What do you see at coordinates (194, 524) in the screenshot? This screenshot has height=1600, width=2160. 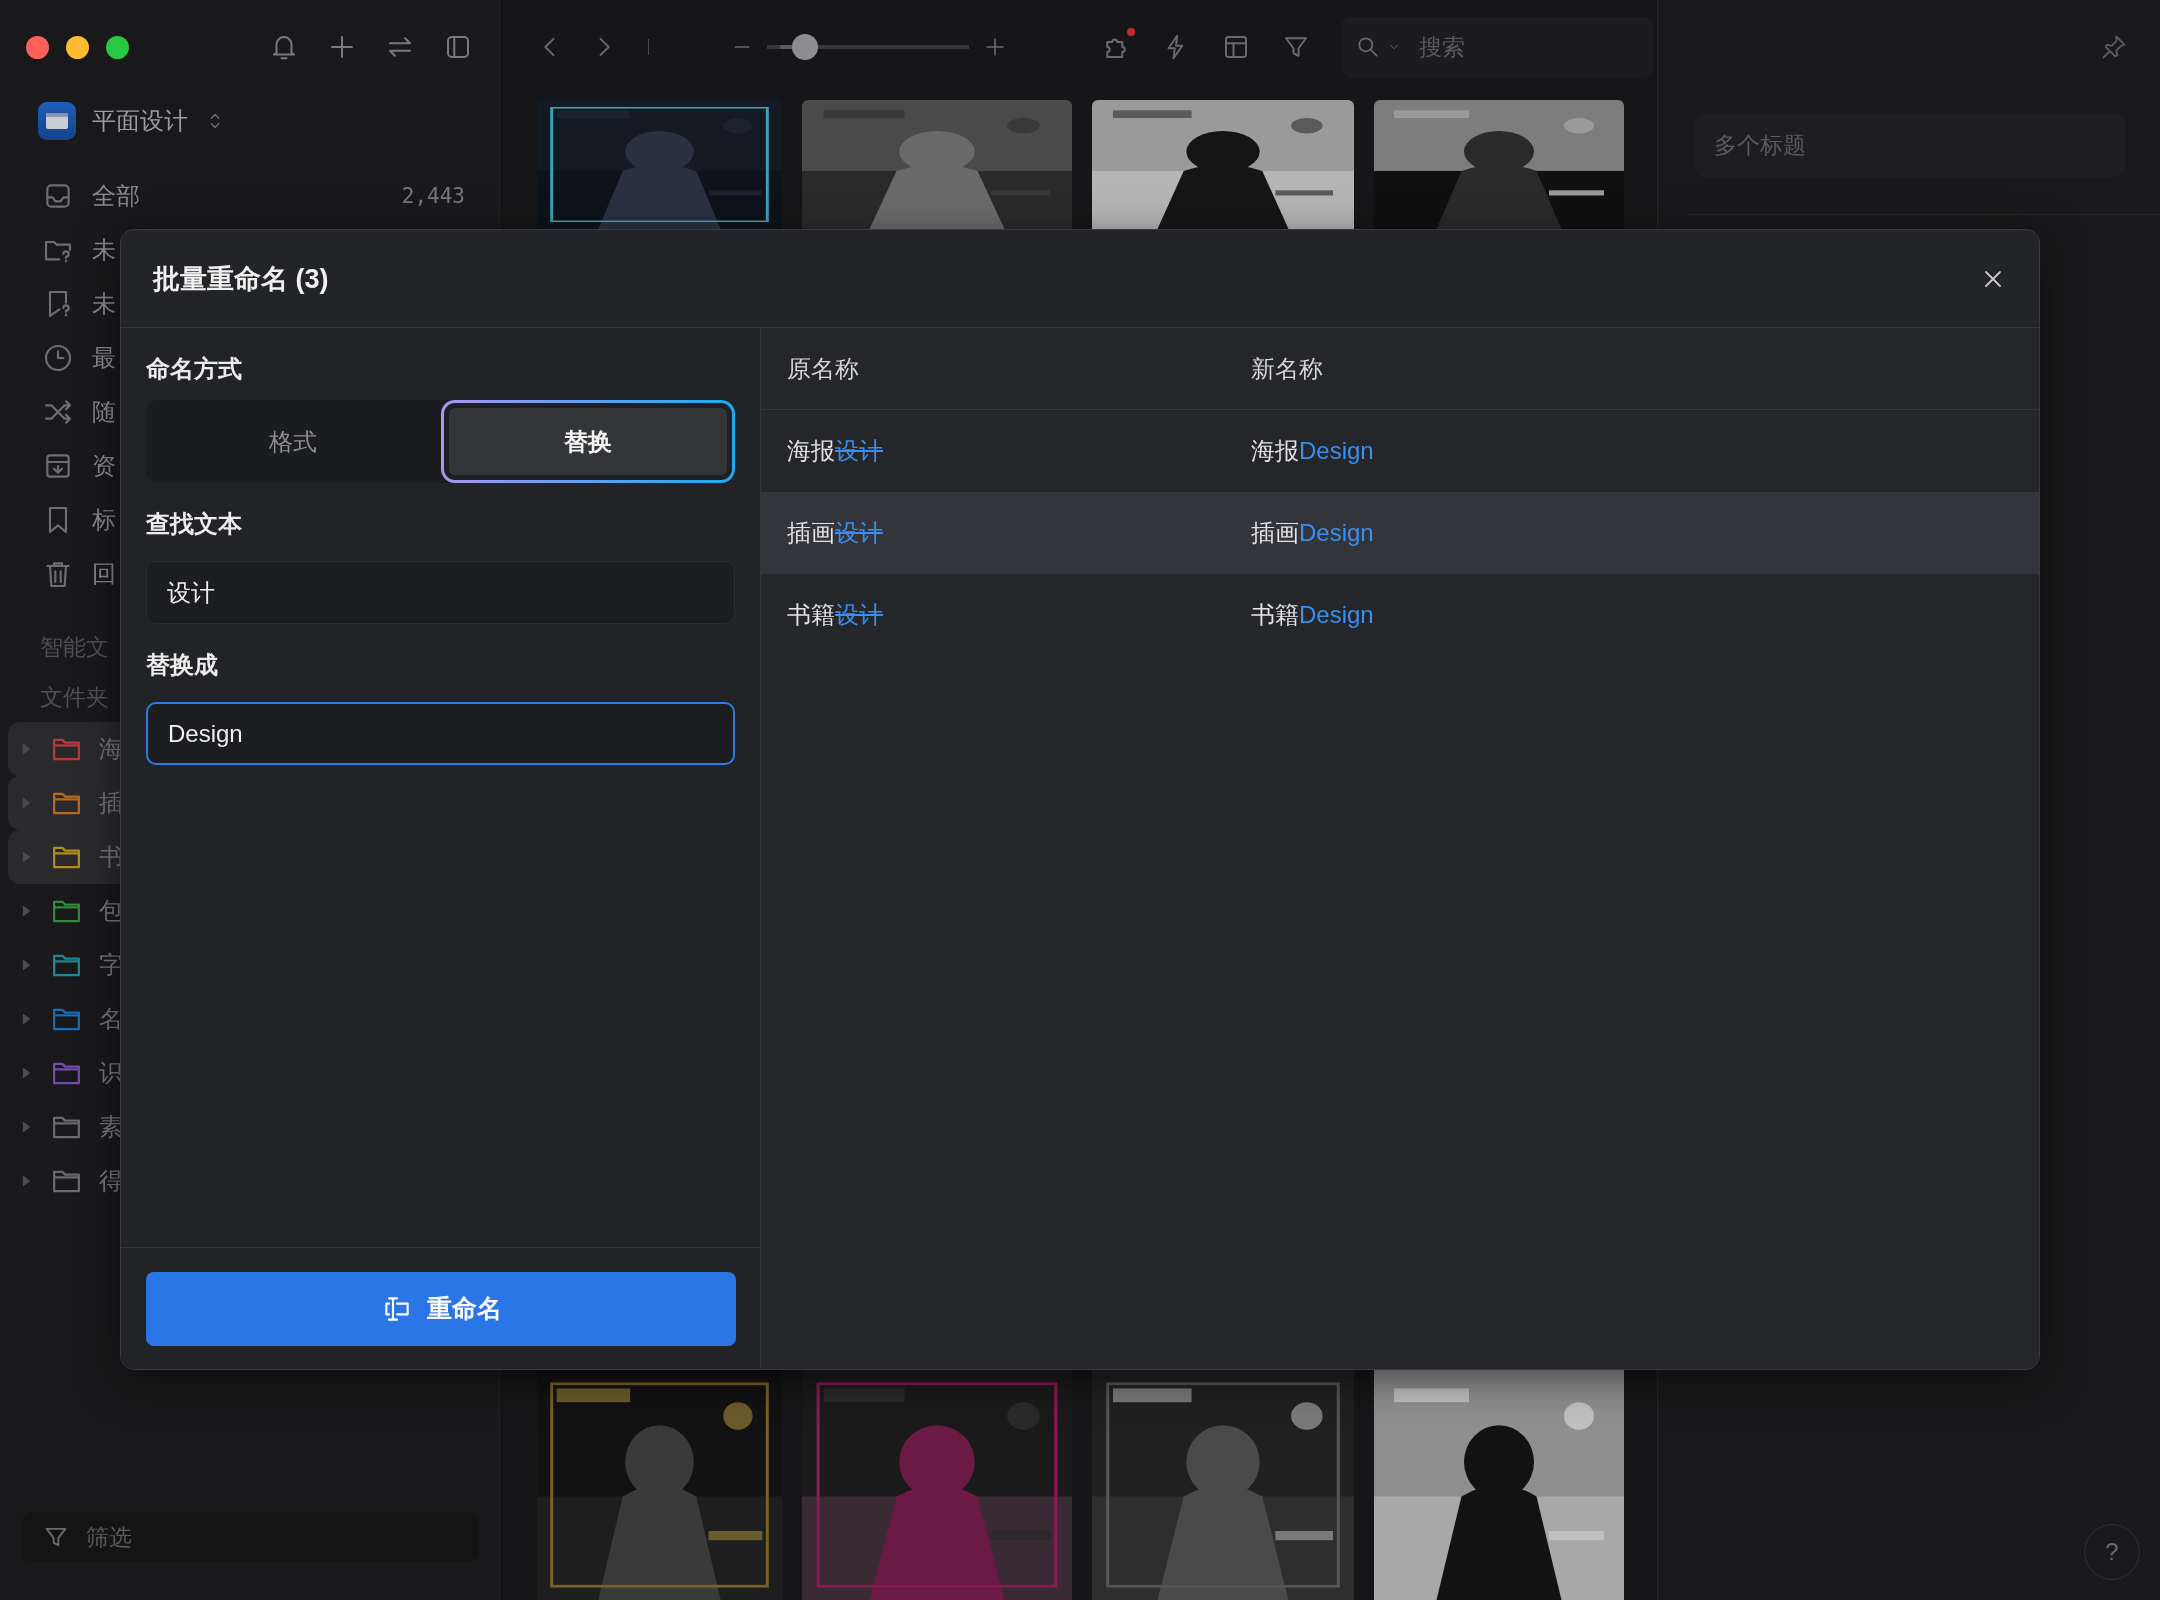 I see `field-label: 查找文本` at bounding box center [194, 524].